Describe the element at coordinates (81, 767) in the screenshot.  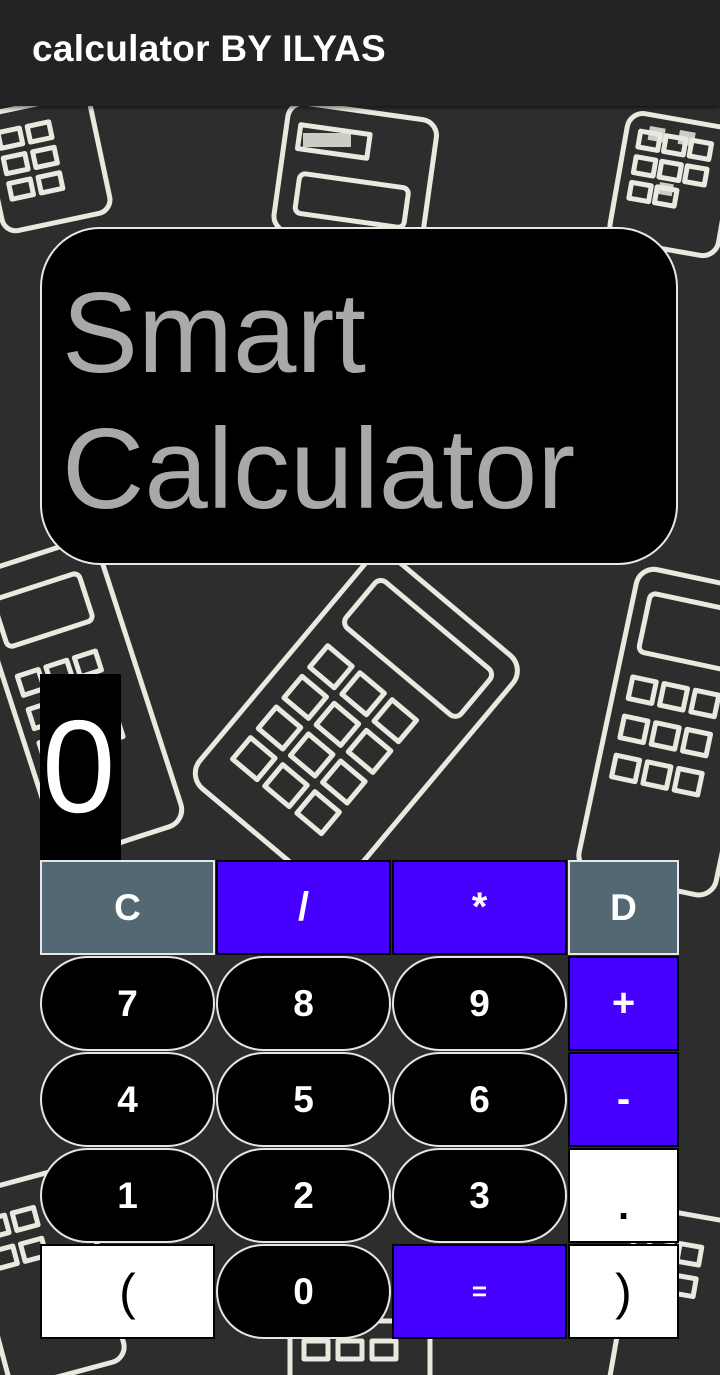
I see `result-display: 0` at that location.